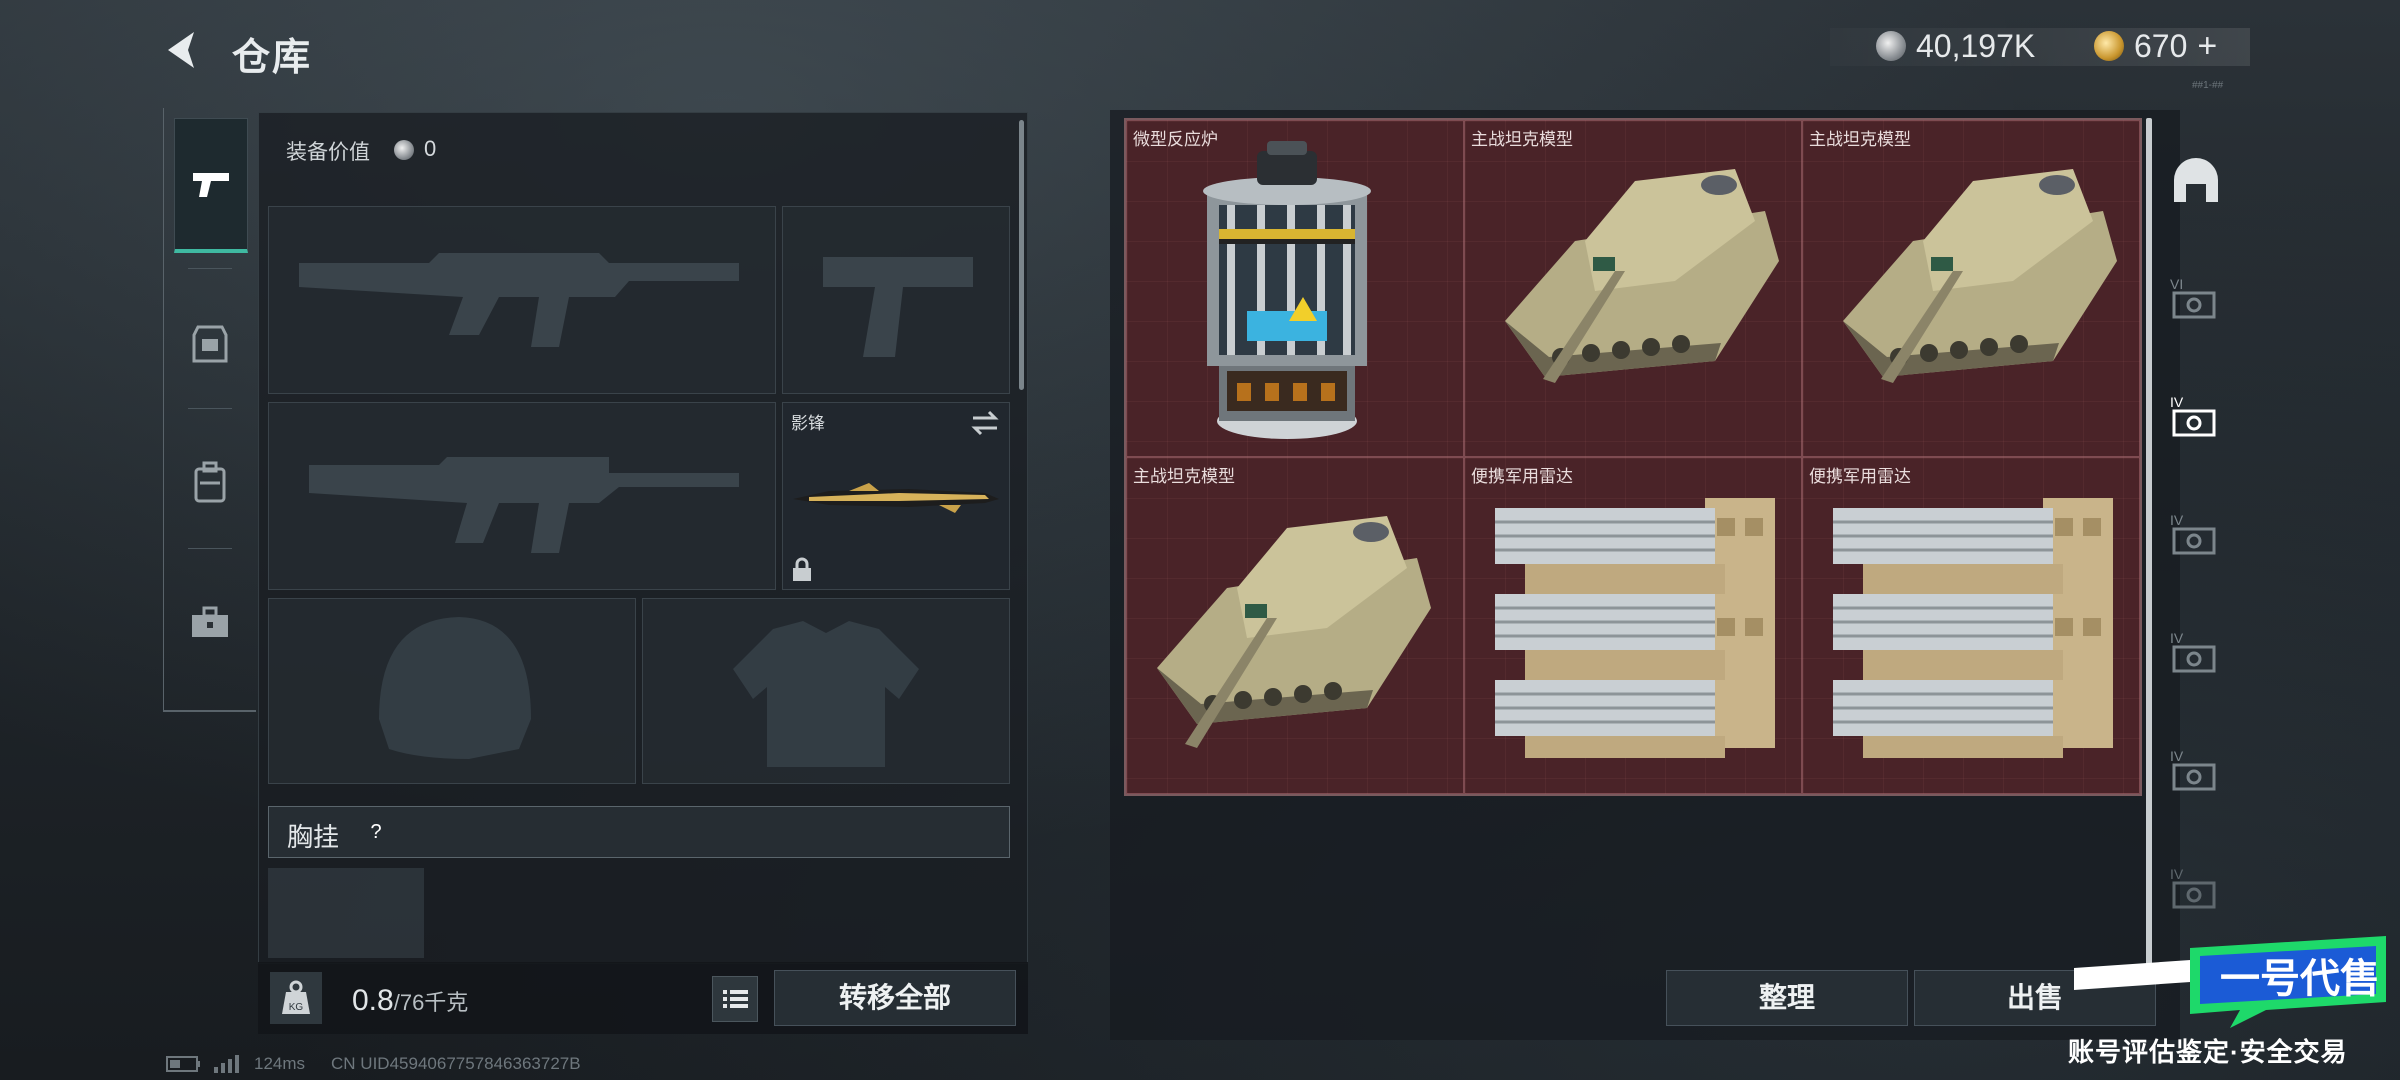 This screenshot has width=2400, height=1080. I want to click on page-title: 仓库, so click(272, 58).